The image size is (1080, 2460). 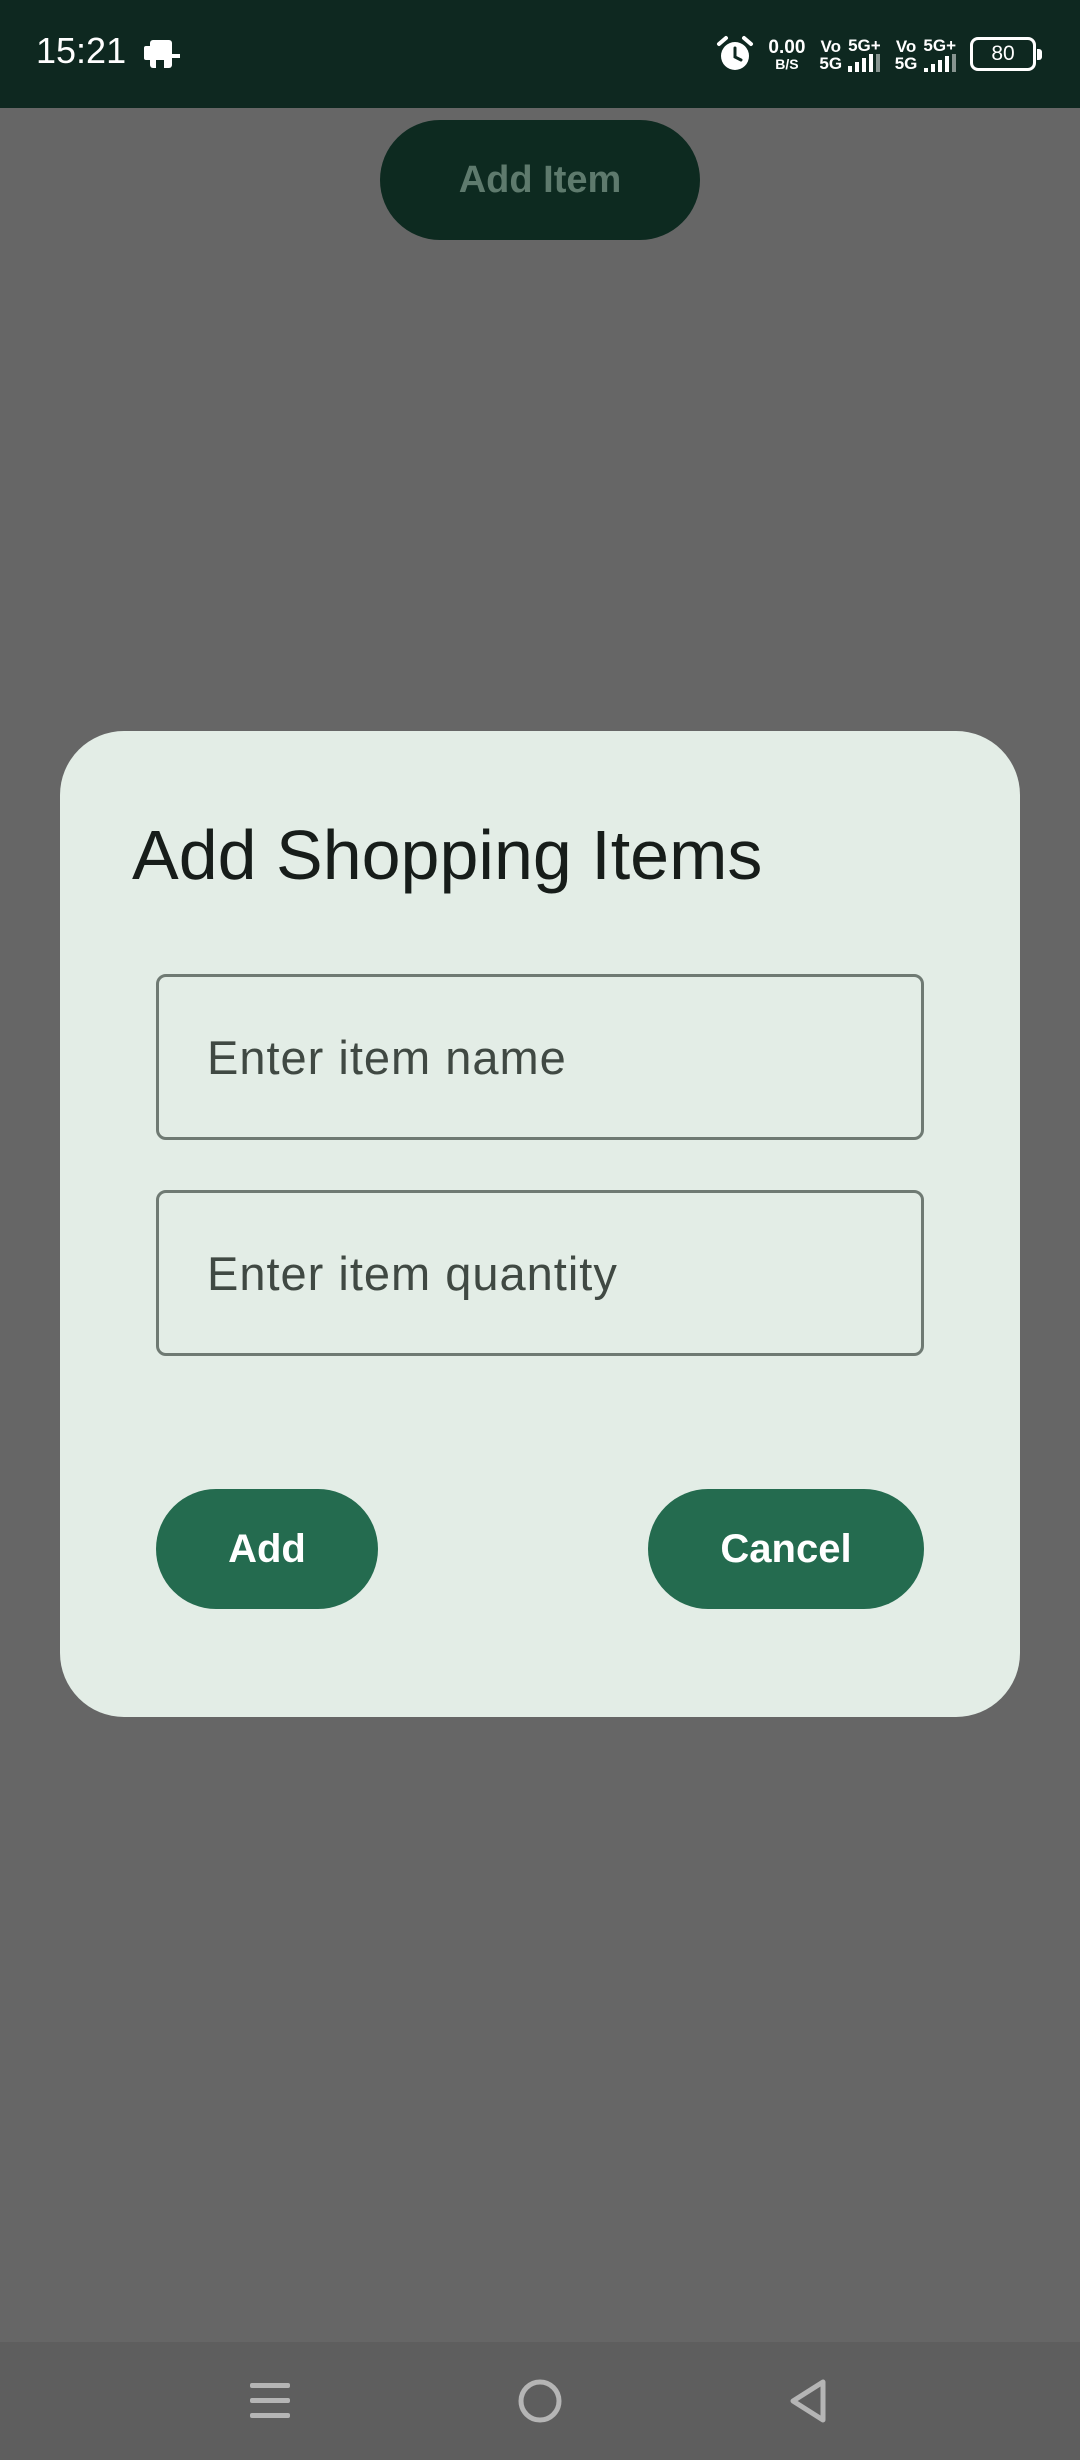 What do you see at coordinates (162, 54) in the screenshot?
I see `app-notification-icon` at bounding box center [162, 54].